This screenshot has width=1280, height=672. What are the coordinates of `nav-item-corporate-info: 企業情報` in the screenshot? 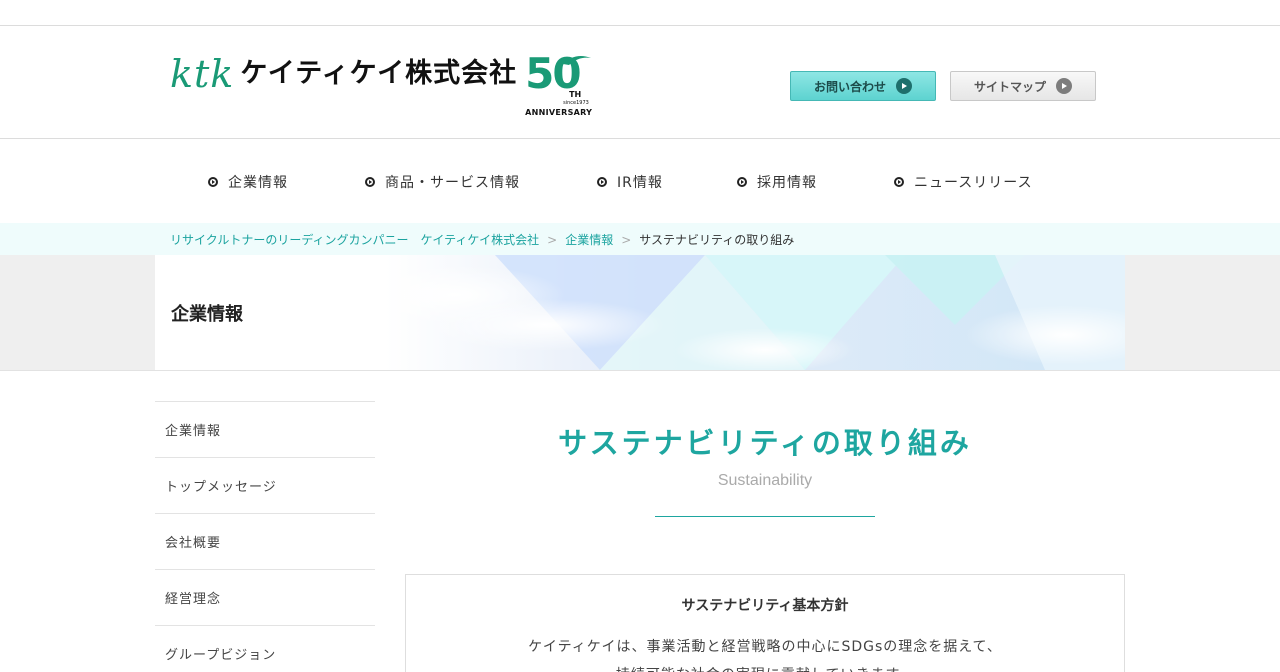 It's located at (248, 182).